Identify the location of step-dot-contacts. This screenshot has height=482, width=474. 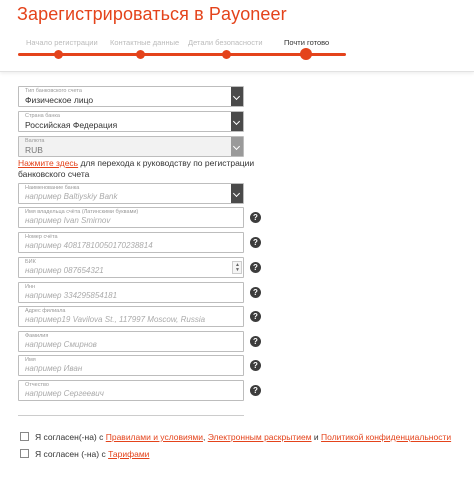
(140, 54).